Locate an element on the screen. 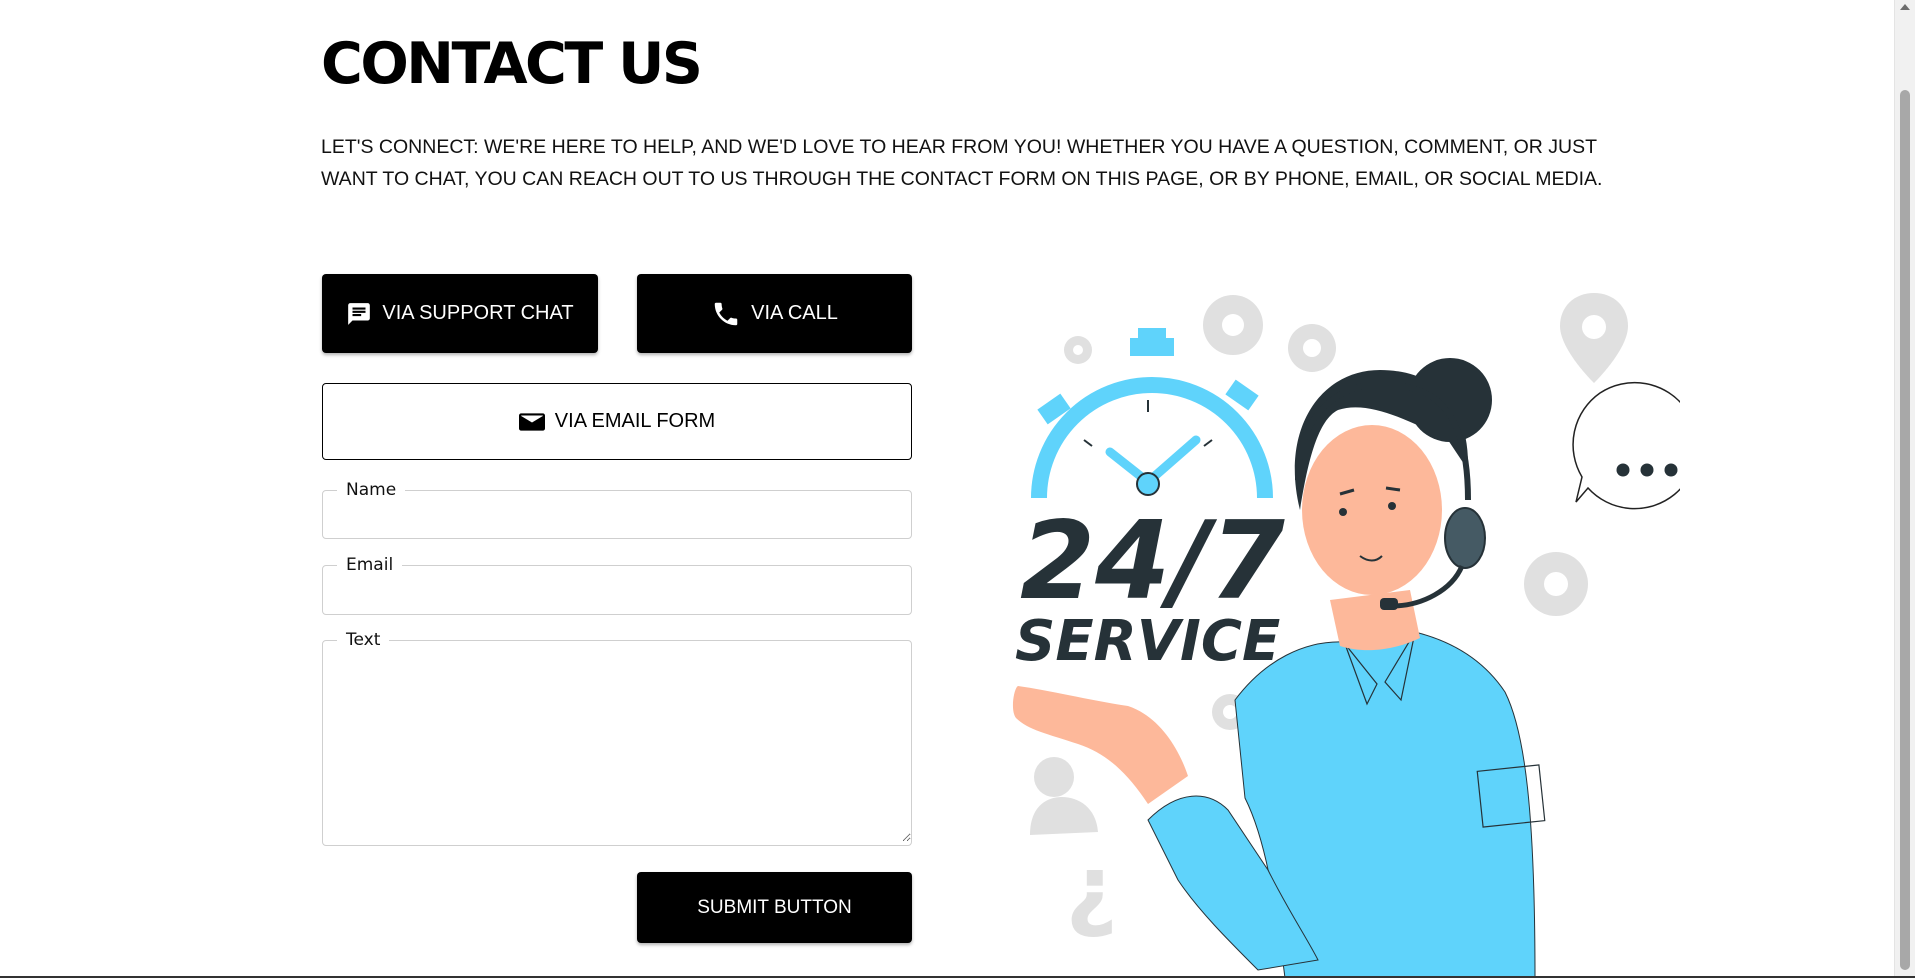 This screenshot has width=1915, height=978. email-label: Email is located at coordinates (370, 565).